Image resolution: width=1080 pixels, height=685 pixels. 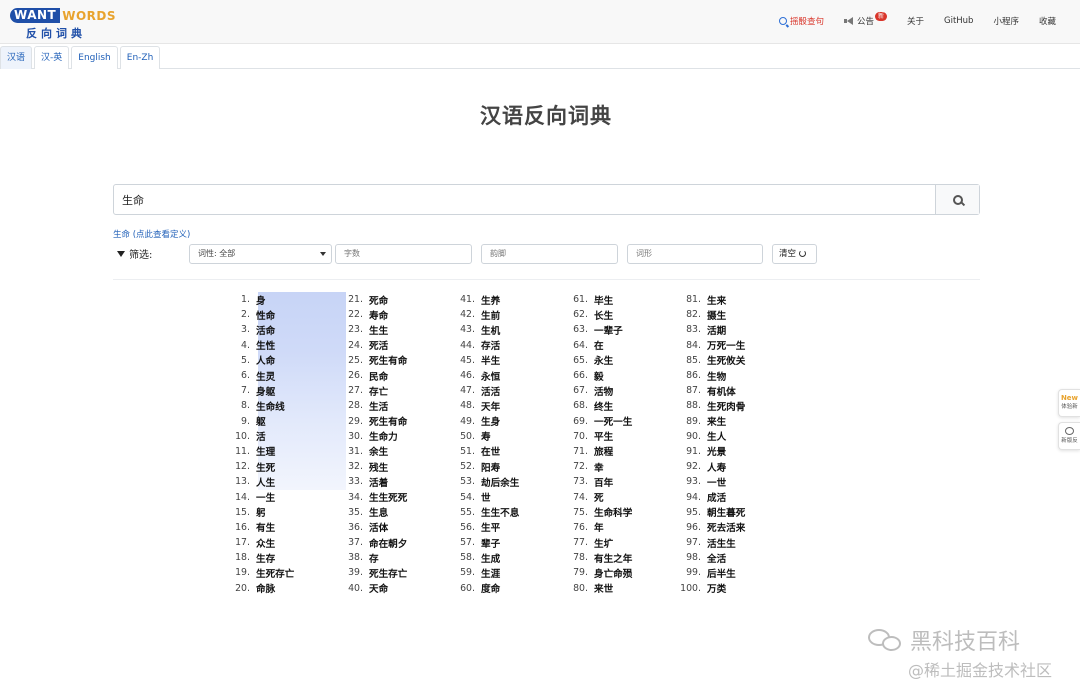 What do you see at coordinates (277, 421) in the screenshot?
I see `list-item: 9. 躯` at bounding box center [277, 421].